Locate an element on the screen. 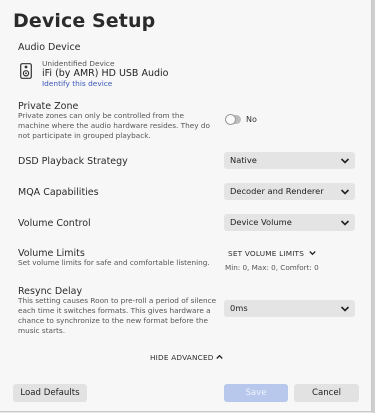  set-volume-limits-button: SET VOLUME LIMITS is located at coordinates (272, 253).